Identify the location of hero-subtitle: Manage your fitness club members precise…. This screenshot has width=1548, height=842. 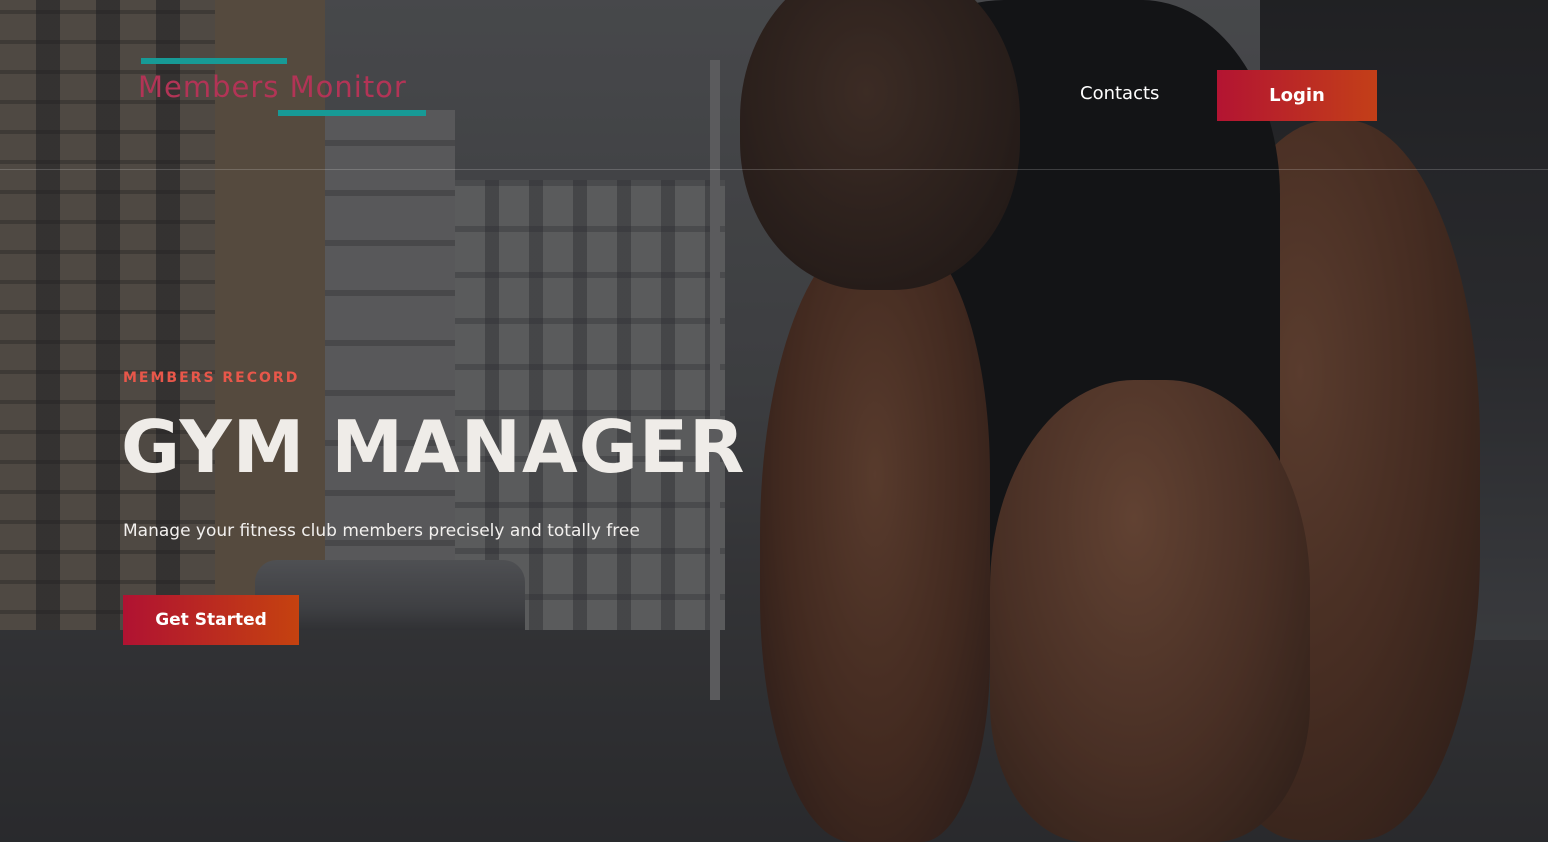
(381, 531).